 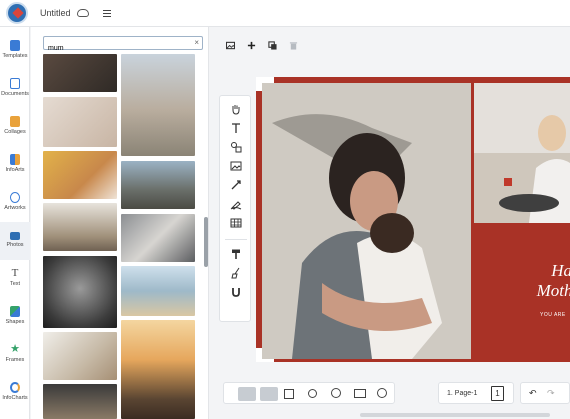 I want to click on undo-redo-controls: ↶ ↷, so click(x=545, y=393).